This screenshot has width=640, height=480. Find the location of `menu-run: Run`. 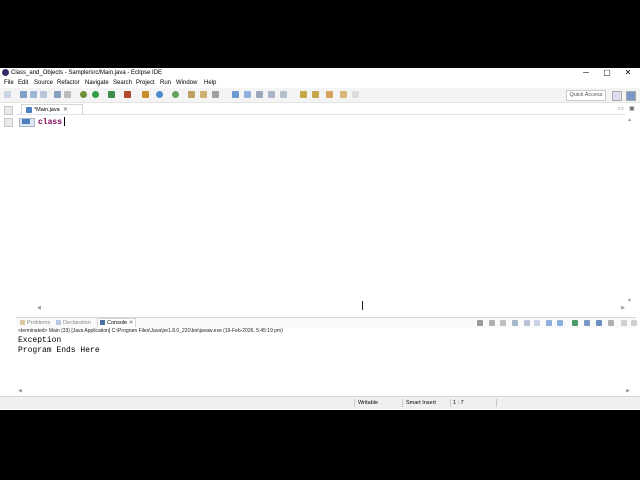

menu-run: Run is located at coordinates (165, 83).